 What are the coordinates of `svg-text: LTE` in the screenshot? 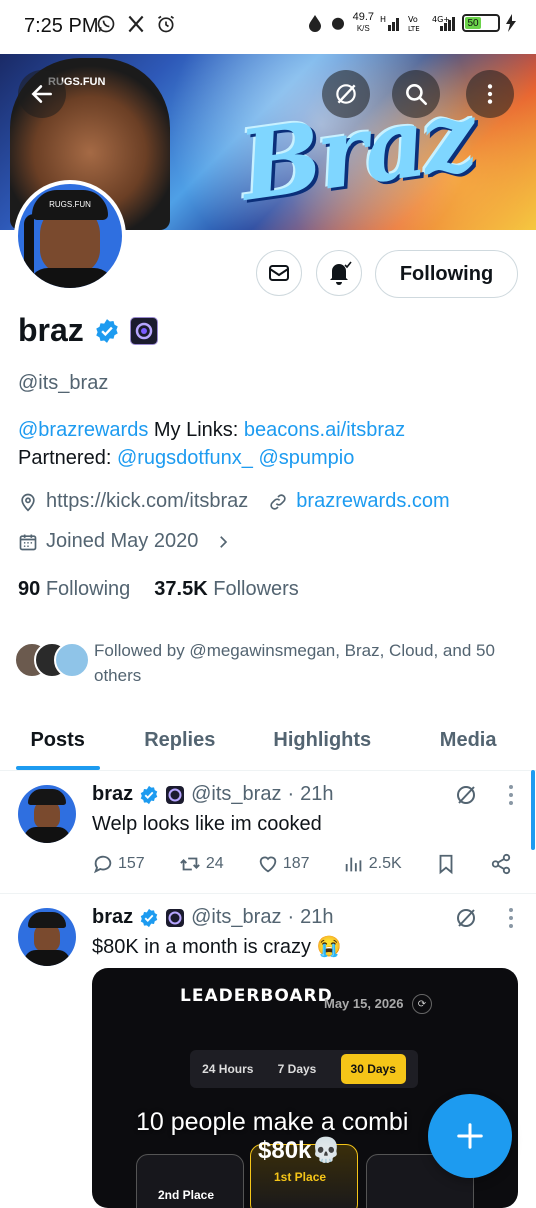 It's located at (414, 28).